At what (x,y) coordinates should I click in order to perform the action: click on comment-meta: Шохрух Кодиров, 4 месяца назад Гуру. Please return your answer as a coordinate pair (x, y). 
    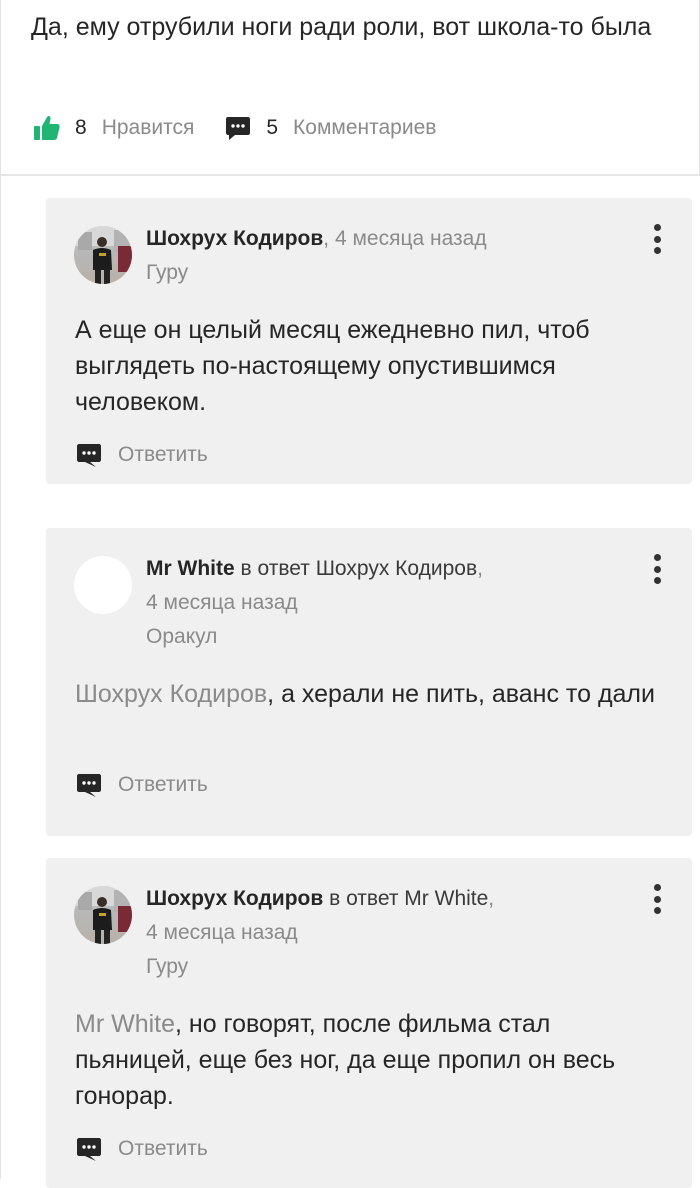
    Looking at the image, I should click on (396, 256).